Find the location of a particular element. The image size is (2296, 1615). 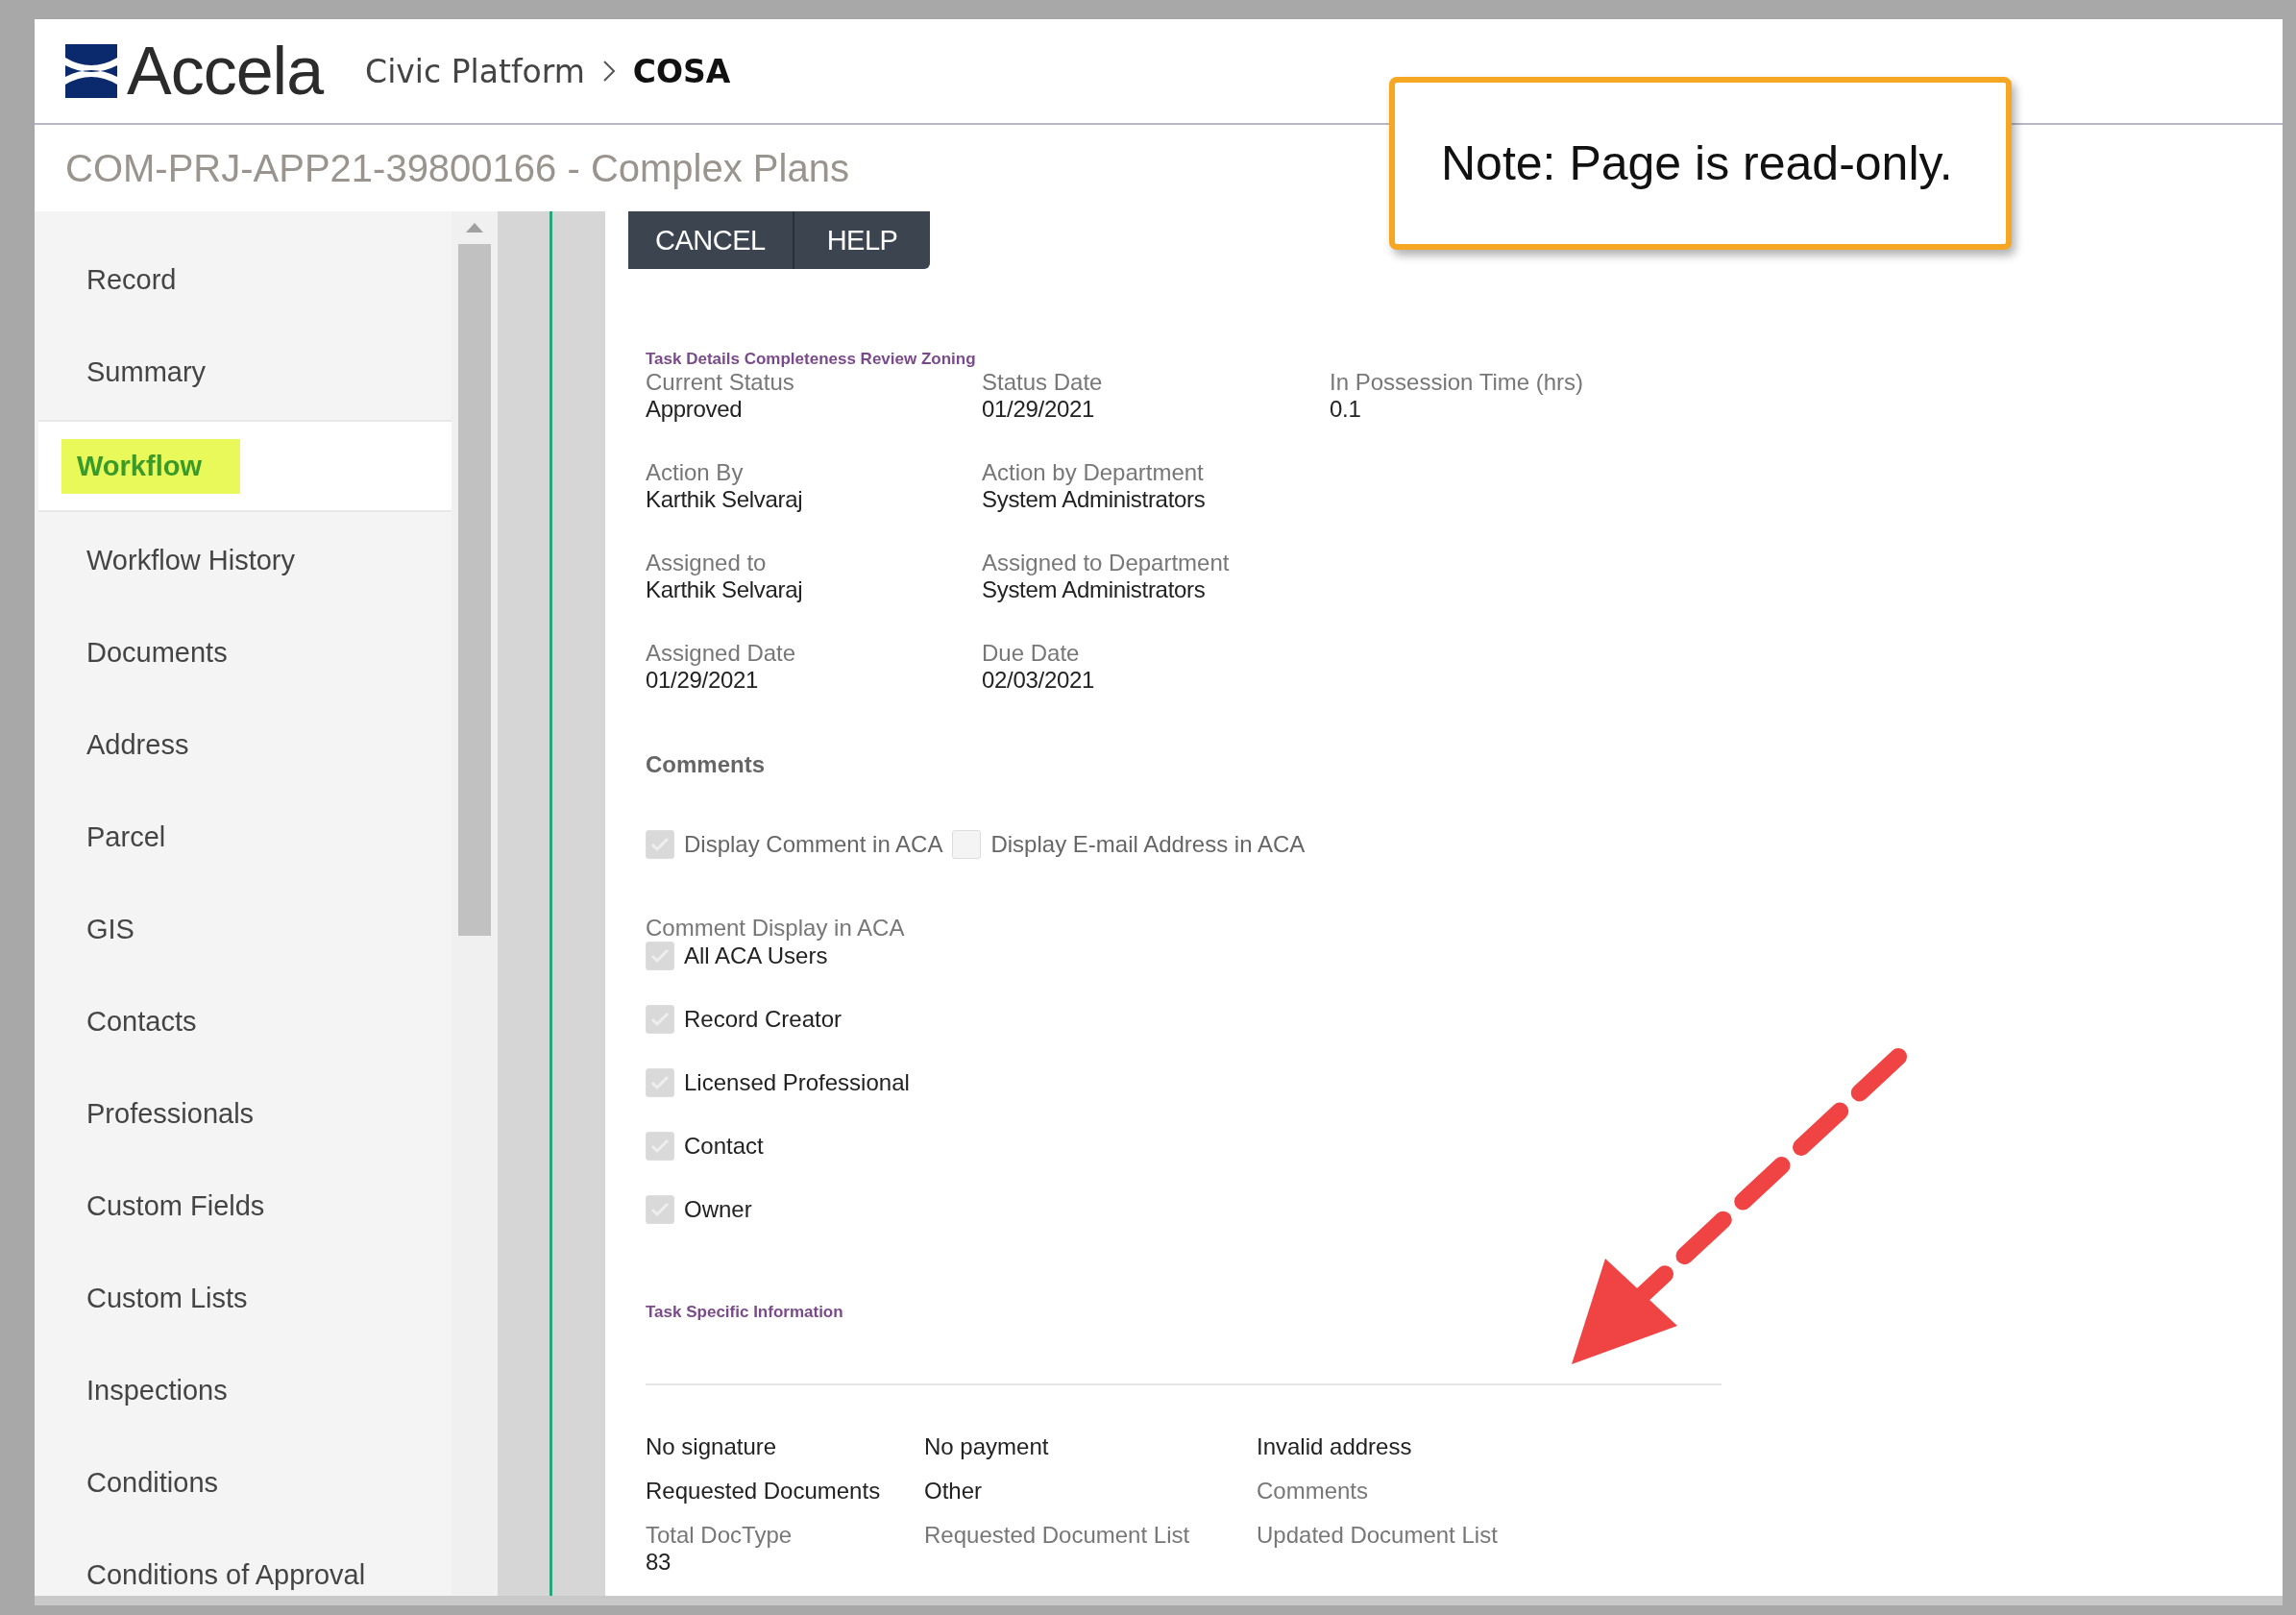

checkbox-label: Contact is located at coordinates (724, 1146).